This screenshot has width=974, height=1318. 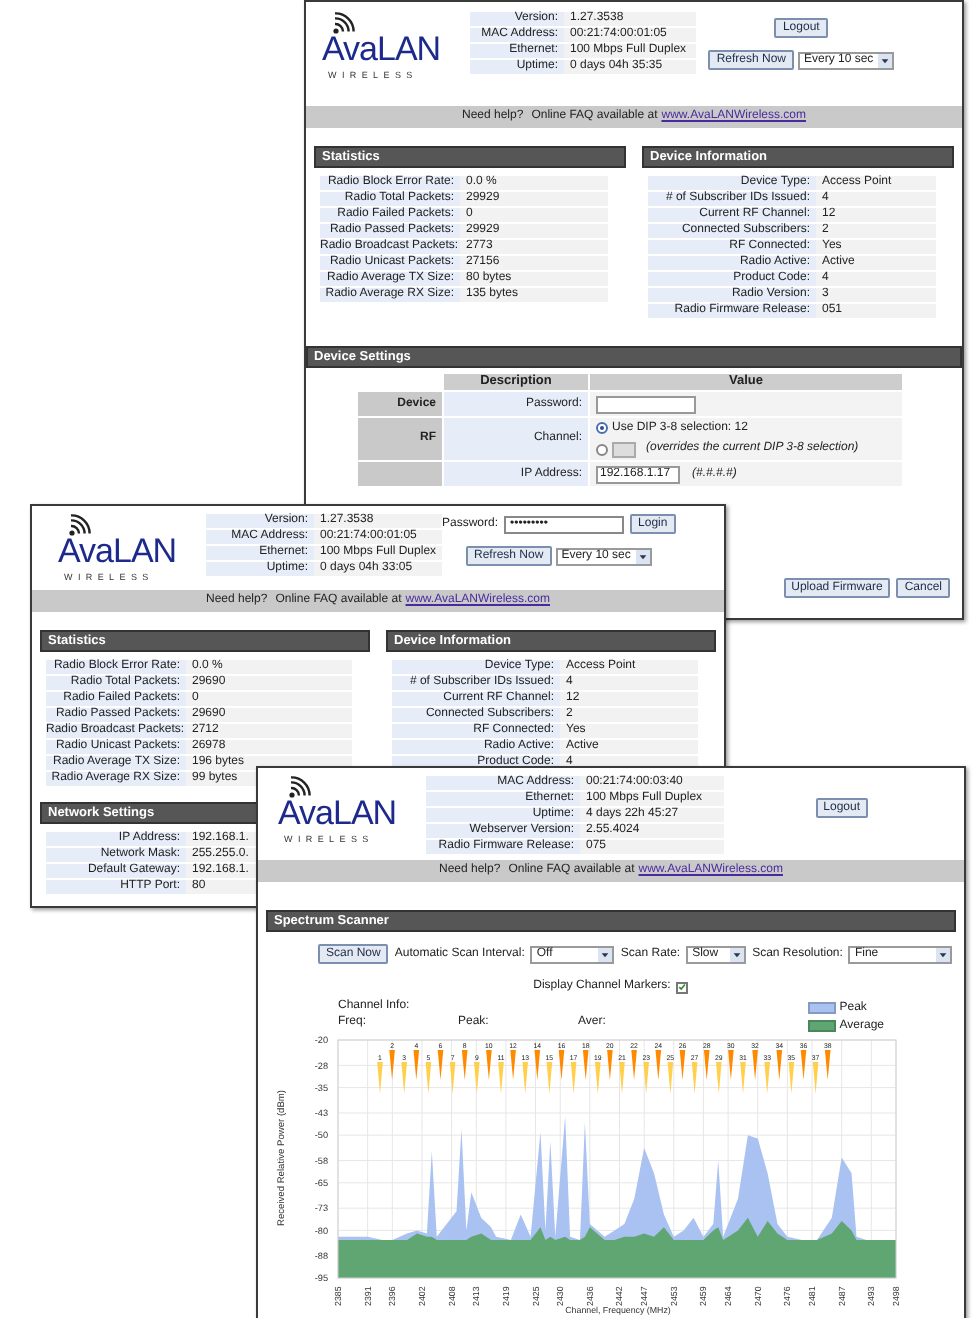 I want to click on password-field, so click(x=646, y=404).